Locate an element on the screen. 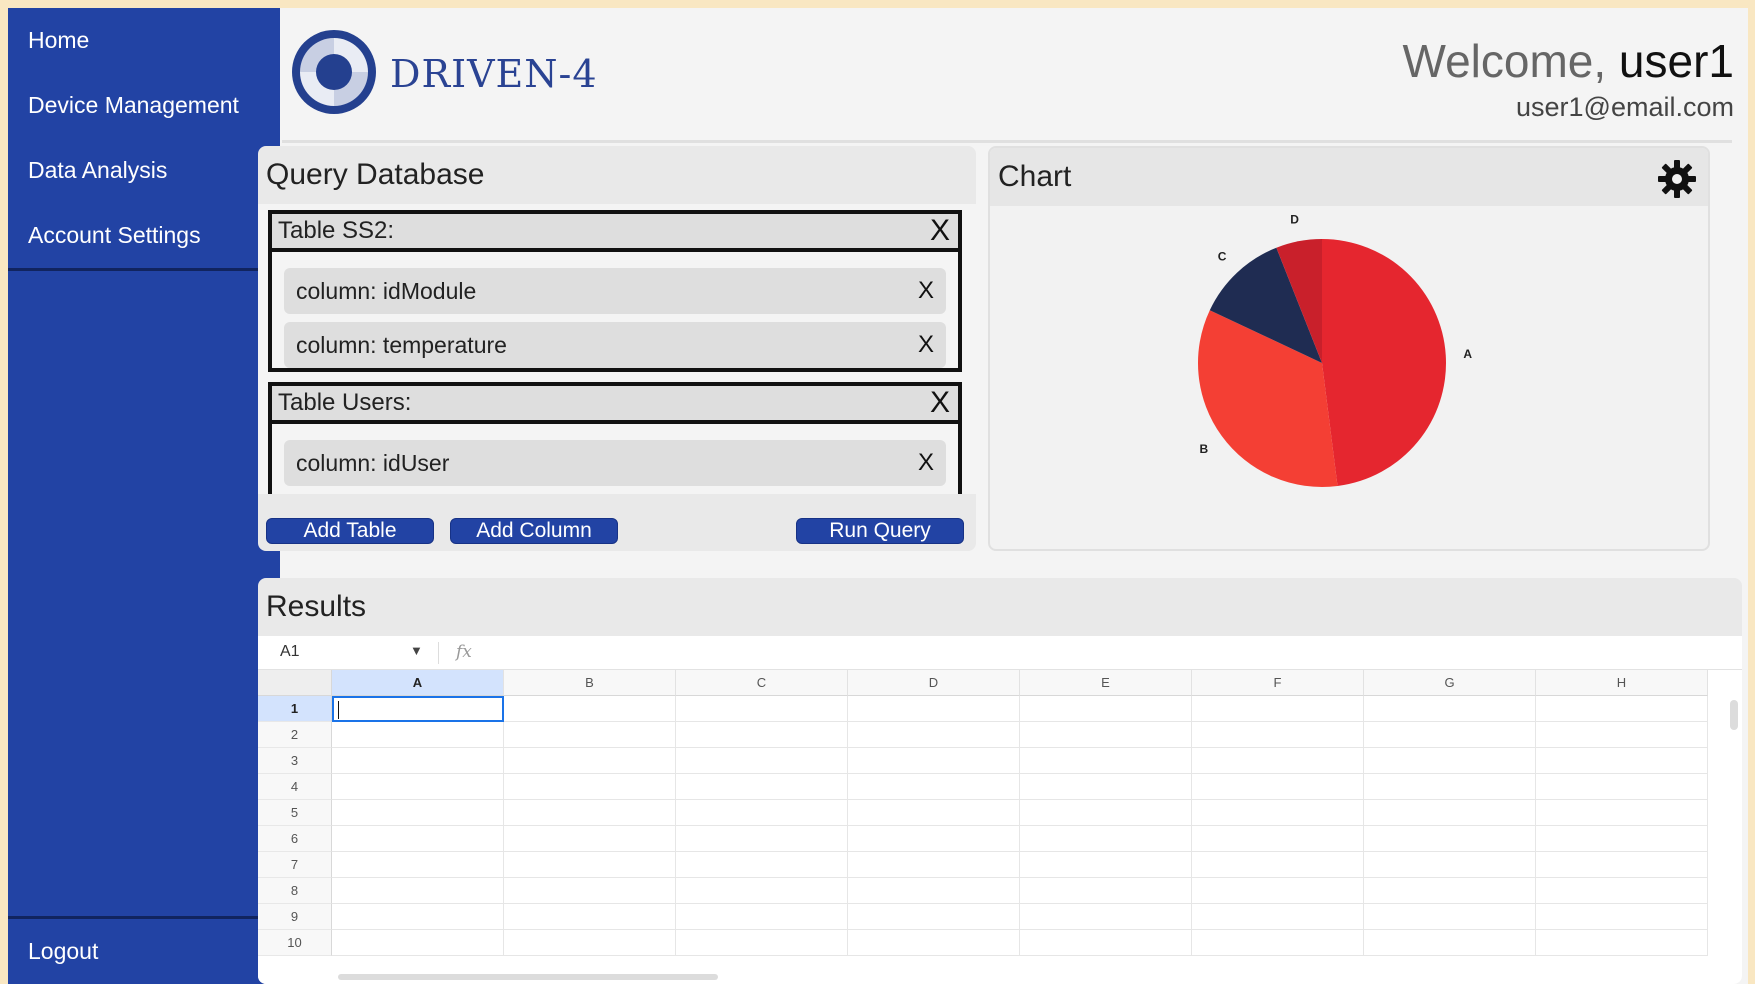 This screenshot has width=1755, height=984. run-query-button: Run Query is located at coordinates (880, 531).